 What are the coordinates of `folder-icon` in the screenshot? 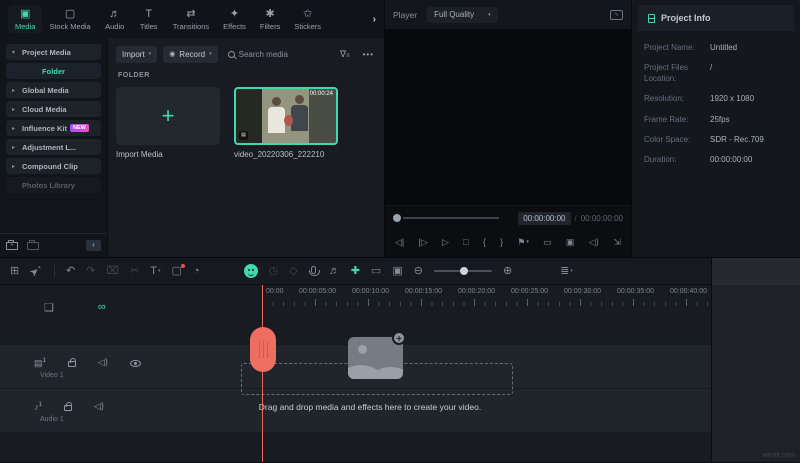 It's located at (33, 244).